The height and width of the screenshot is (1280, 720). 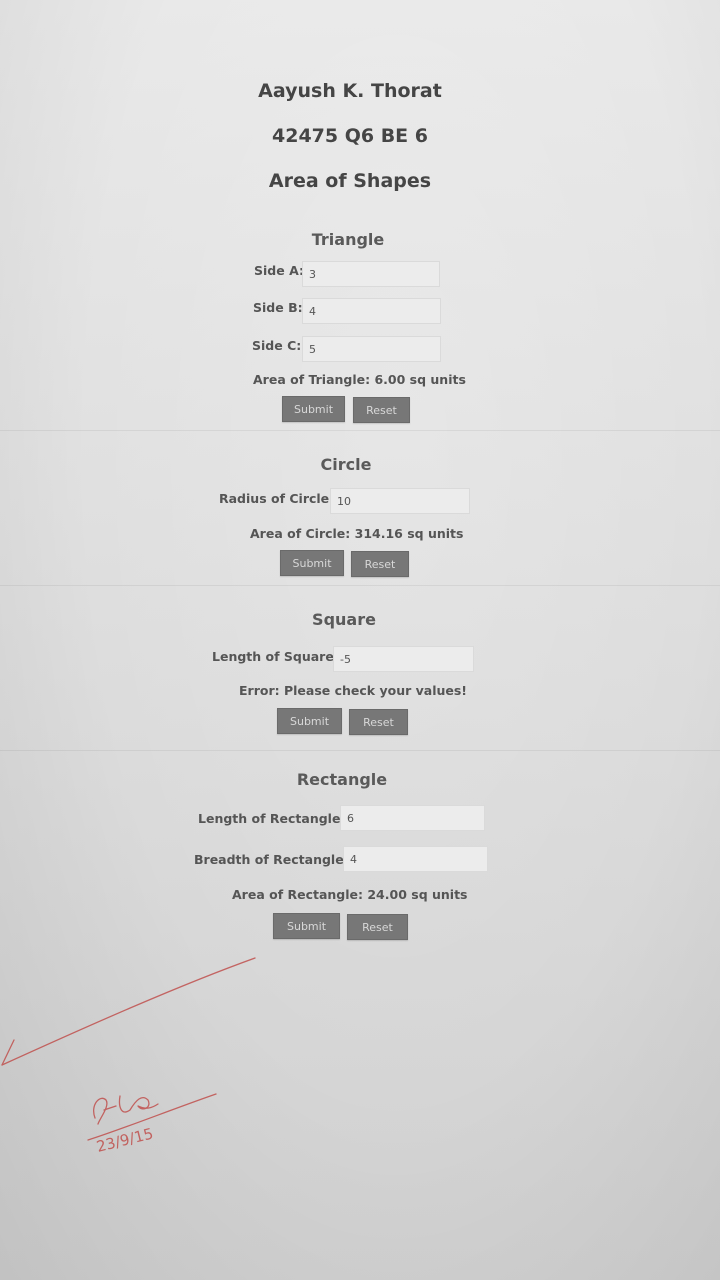 I want to click on signature-initials, so click(x=126, y=1110).